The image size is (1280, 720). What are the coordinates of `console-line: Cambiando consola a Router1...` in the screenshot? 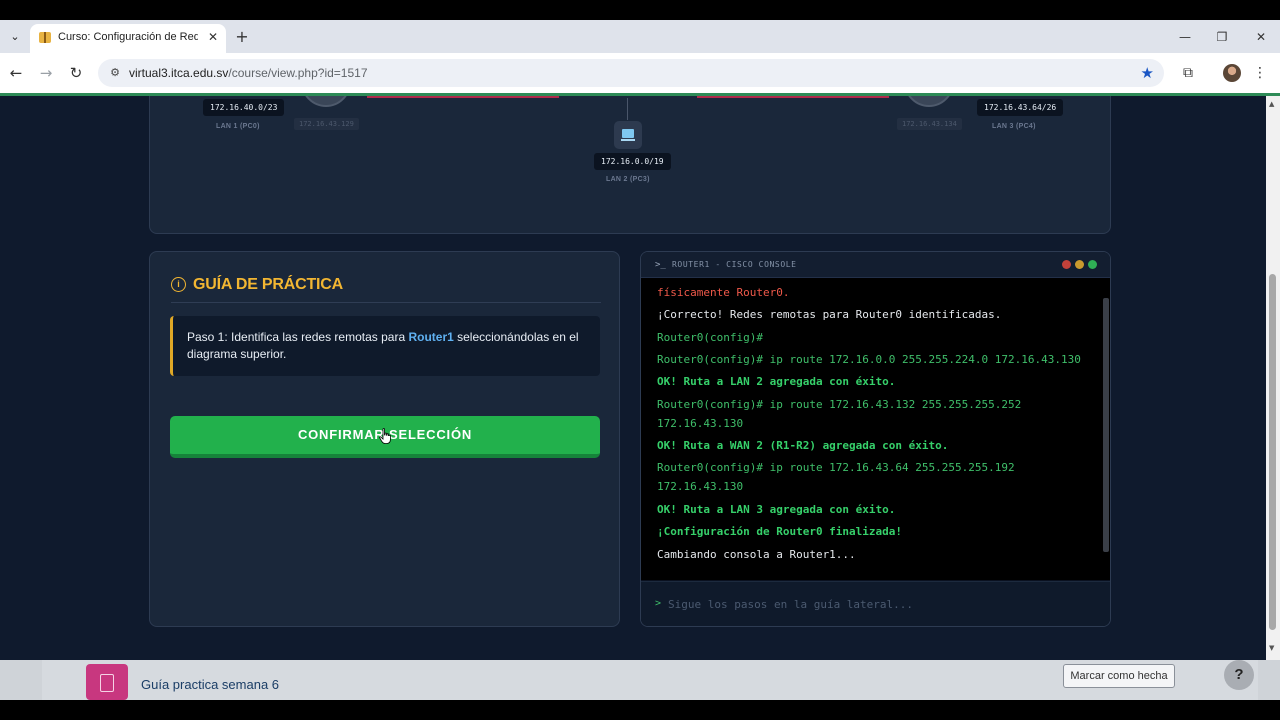 It's located at (756, 554).